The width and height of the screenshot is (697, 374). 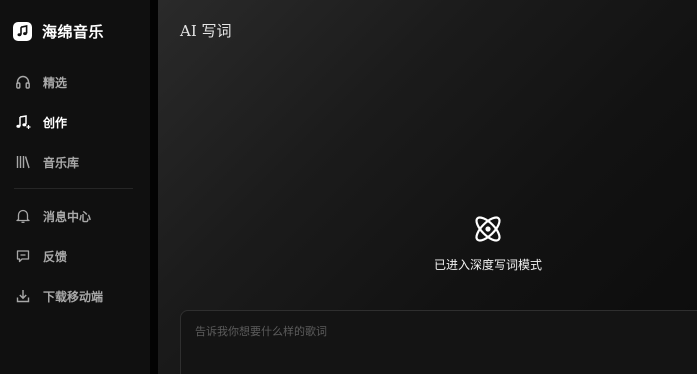 I want to click on atom-icon, so click(x=488, y=229).